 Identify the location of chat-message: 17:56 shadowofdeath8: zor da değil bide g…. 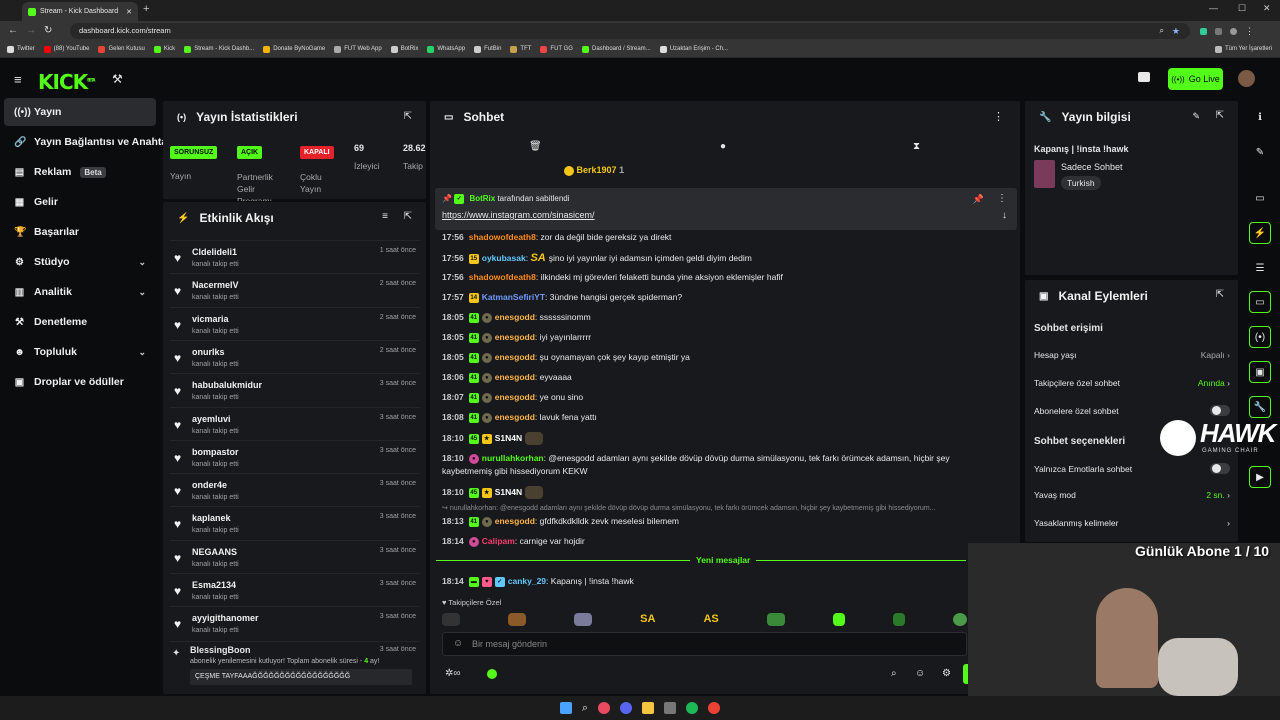
(727, 237).